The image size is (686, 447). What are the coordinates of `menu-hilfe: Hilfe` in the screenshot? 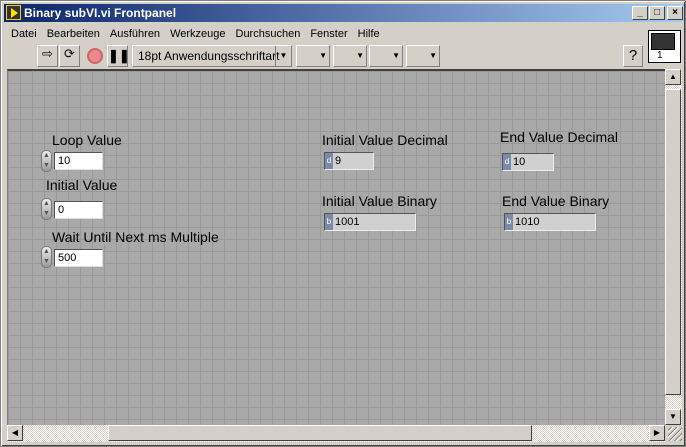 It's located at (368, 34).